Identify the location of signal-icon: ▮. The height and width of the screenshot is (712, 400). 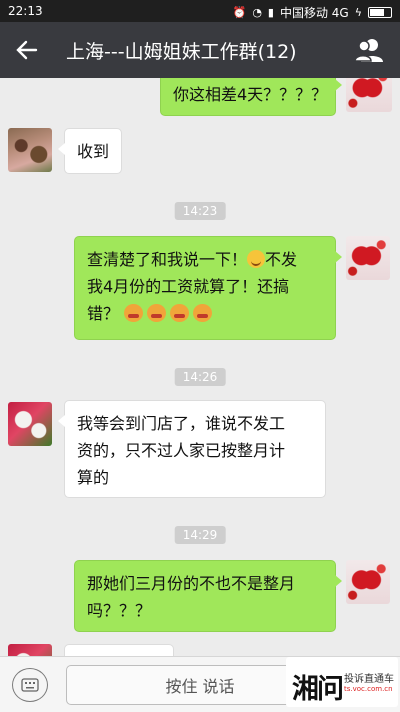
(270, 12).